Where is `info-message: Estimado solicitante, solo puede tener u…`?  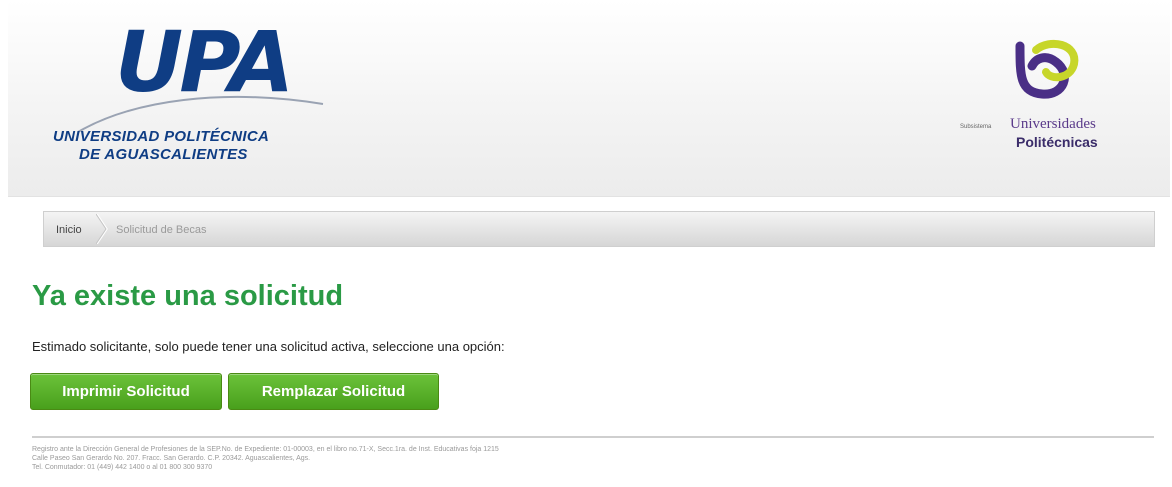 info-message: Estimado solicitante, solo puede tener u… is located at coordinates (268, 346).